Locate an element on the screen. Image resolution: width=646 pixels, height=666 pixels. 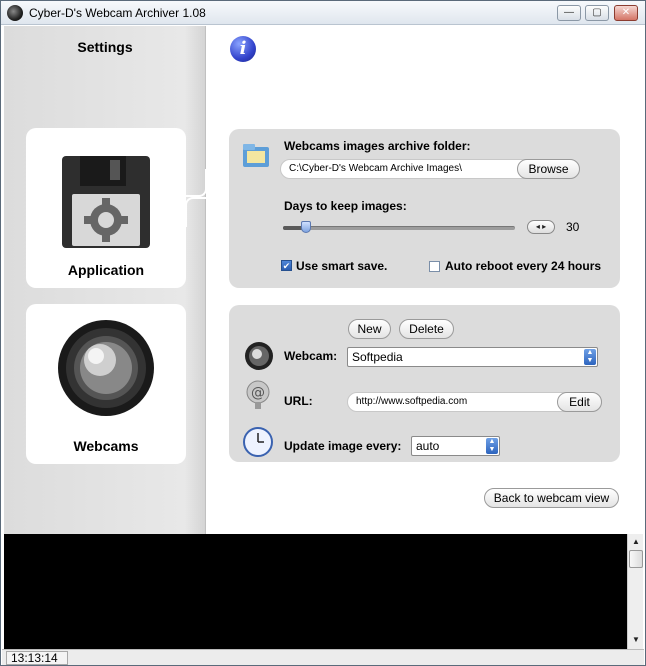
update-interval-label: Update image every: is located at coordinates (343, 446).